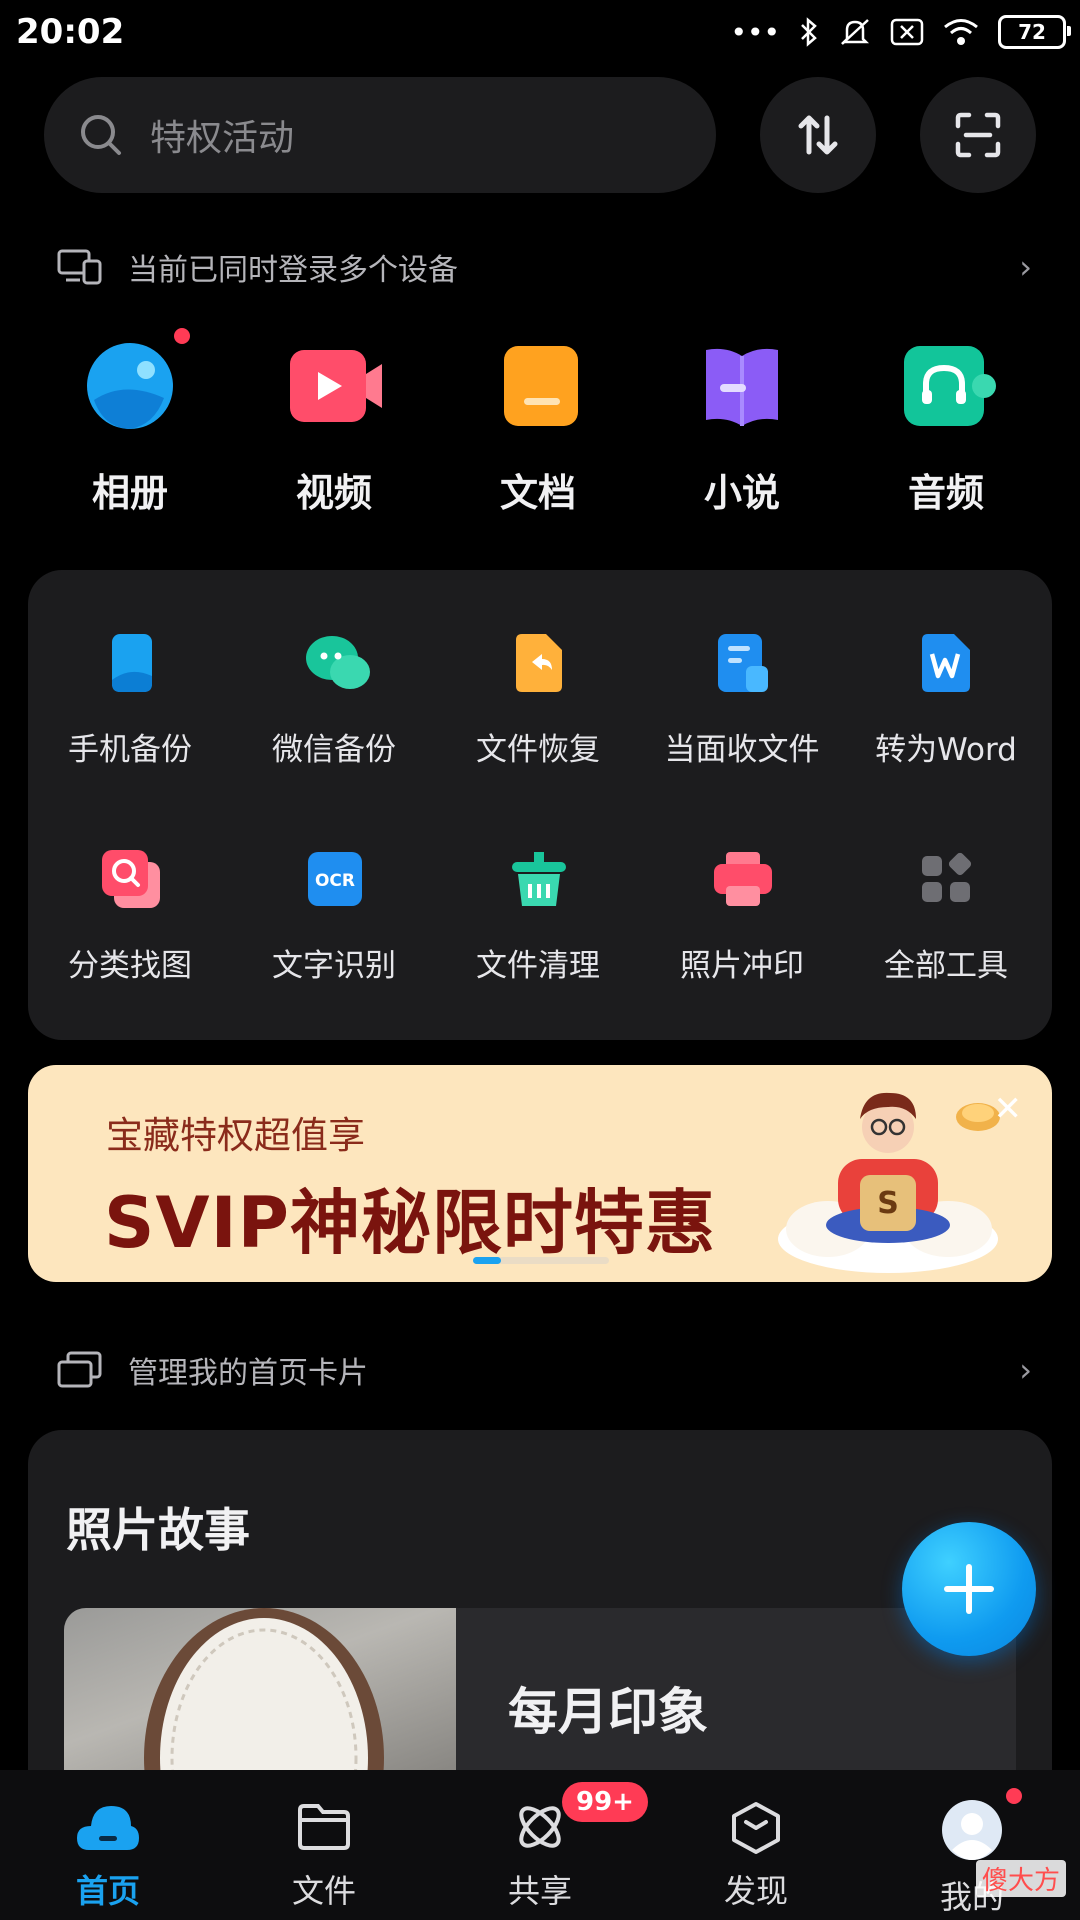 The width and height of the screenshot is (1080, 1920). What do you see at coordinates (538, 428) in the screenshot?
I see `category-document: 文档` at bounding box center [538, 428].